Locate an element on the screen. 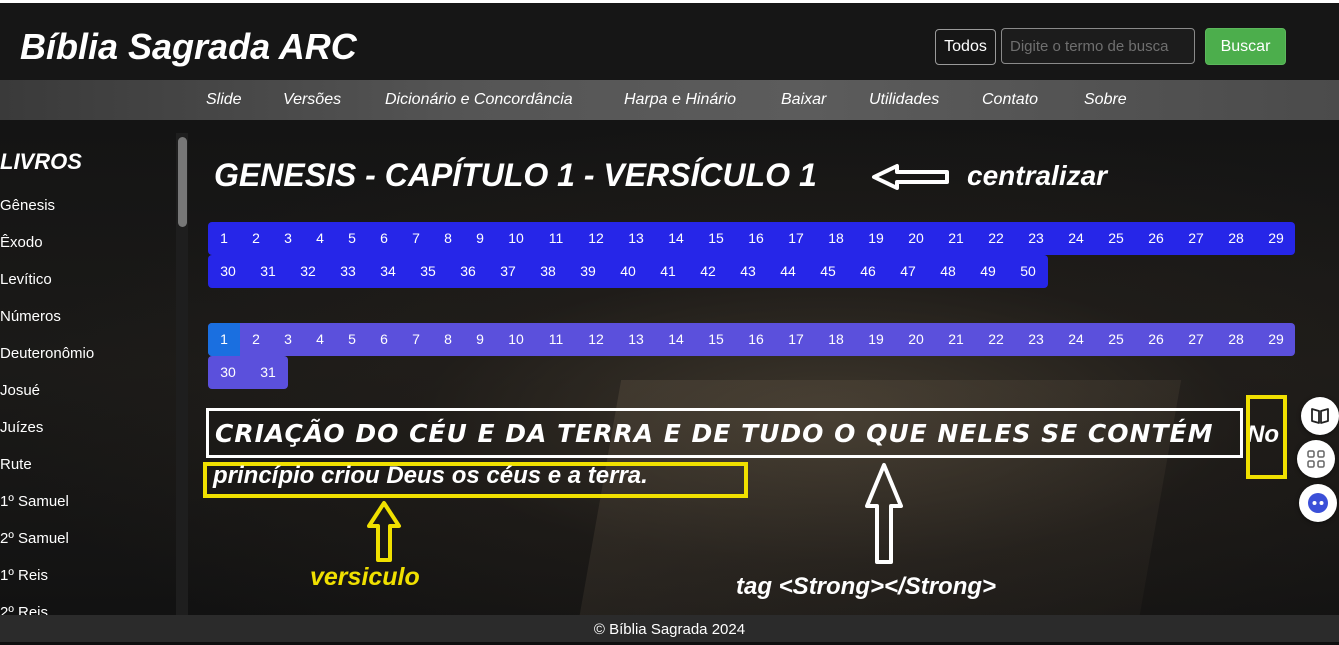 This screenshot has height=645, width=1339. chapter-button-37: 37 is located at coordinates (508, 271).